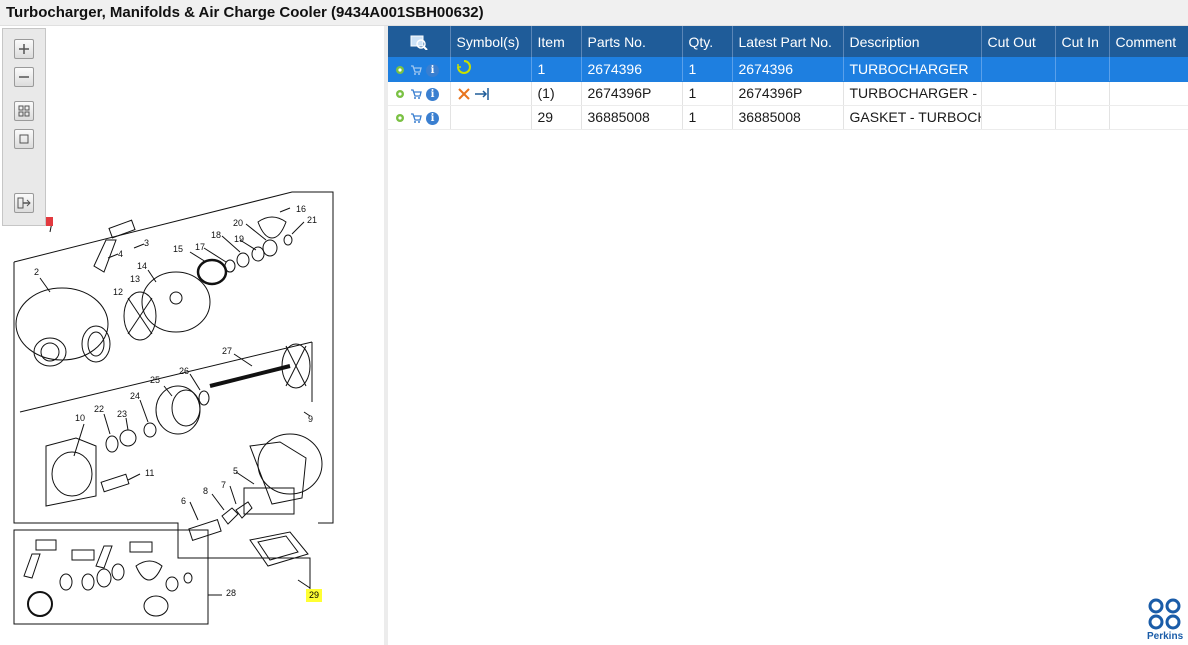  I want to click on column-header-description: Description, so click(912, 41).